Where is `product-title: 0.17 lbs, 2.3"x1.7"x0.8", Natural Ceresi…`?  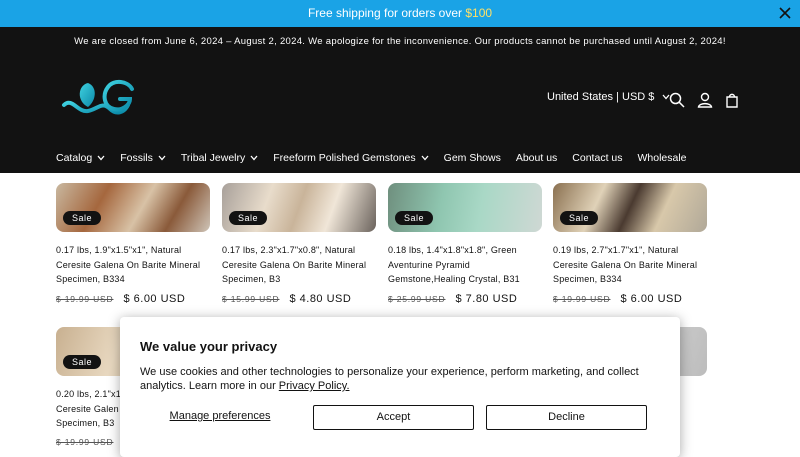 product-title: 0.17 lbs, 2.3"x1.7"x0.8", Natural Ceresi… is located at coordinates (299, 265).